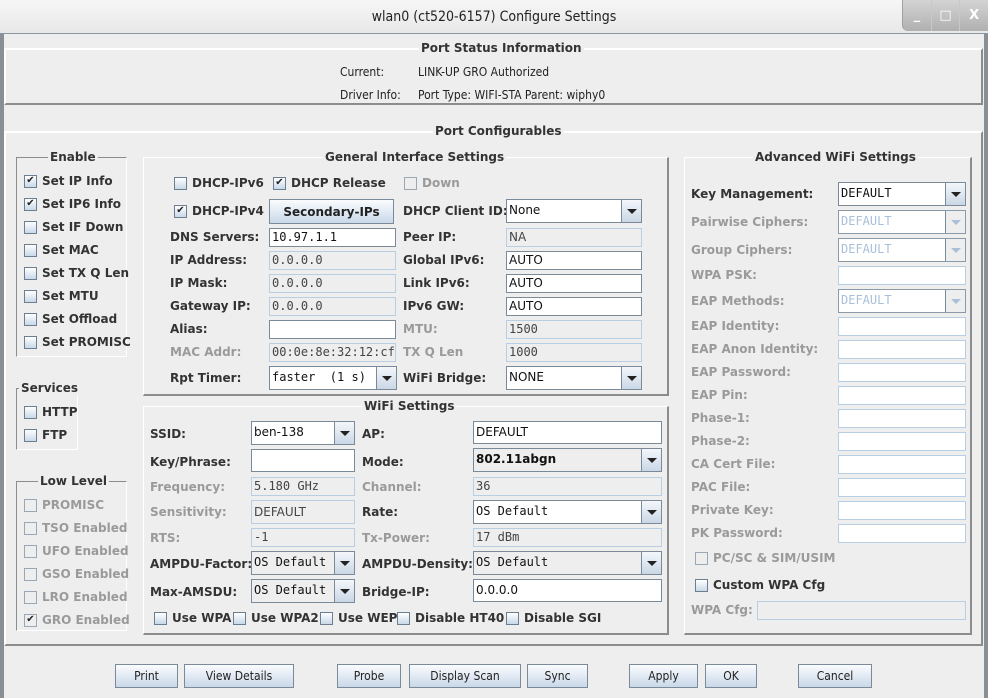  Describe the element at coordinates (917, 15) in the screenshot. I see `minimize-button: _` at that location.